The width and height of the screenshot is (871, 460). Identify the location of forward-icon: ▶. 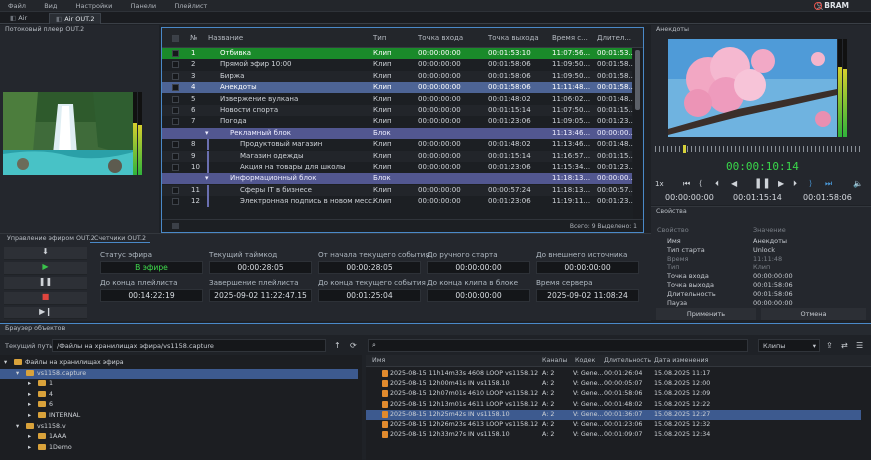
(781, 183).